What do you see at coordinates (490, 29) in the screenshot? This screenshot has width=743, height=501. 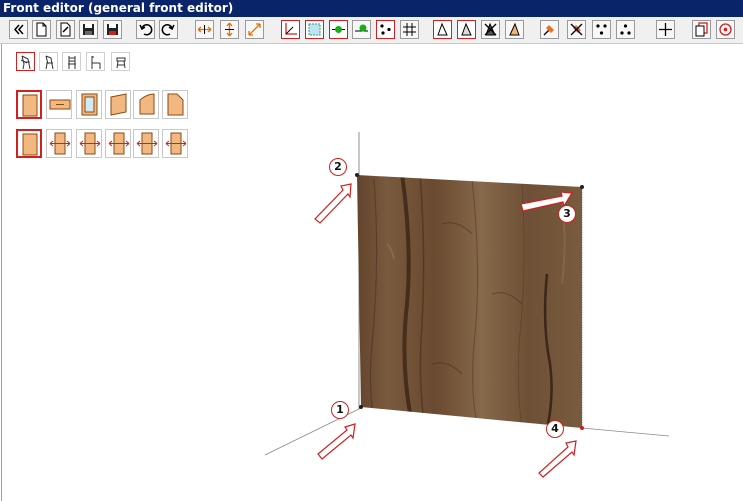 I see `triangle-cross-icon` at bounding box center [490, 29].